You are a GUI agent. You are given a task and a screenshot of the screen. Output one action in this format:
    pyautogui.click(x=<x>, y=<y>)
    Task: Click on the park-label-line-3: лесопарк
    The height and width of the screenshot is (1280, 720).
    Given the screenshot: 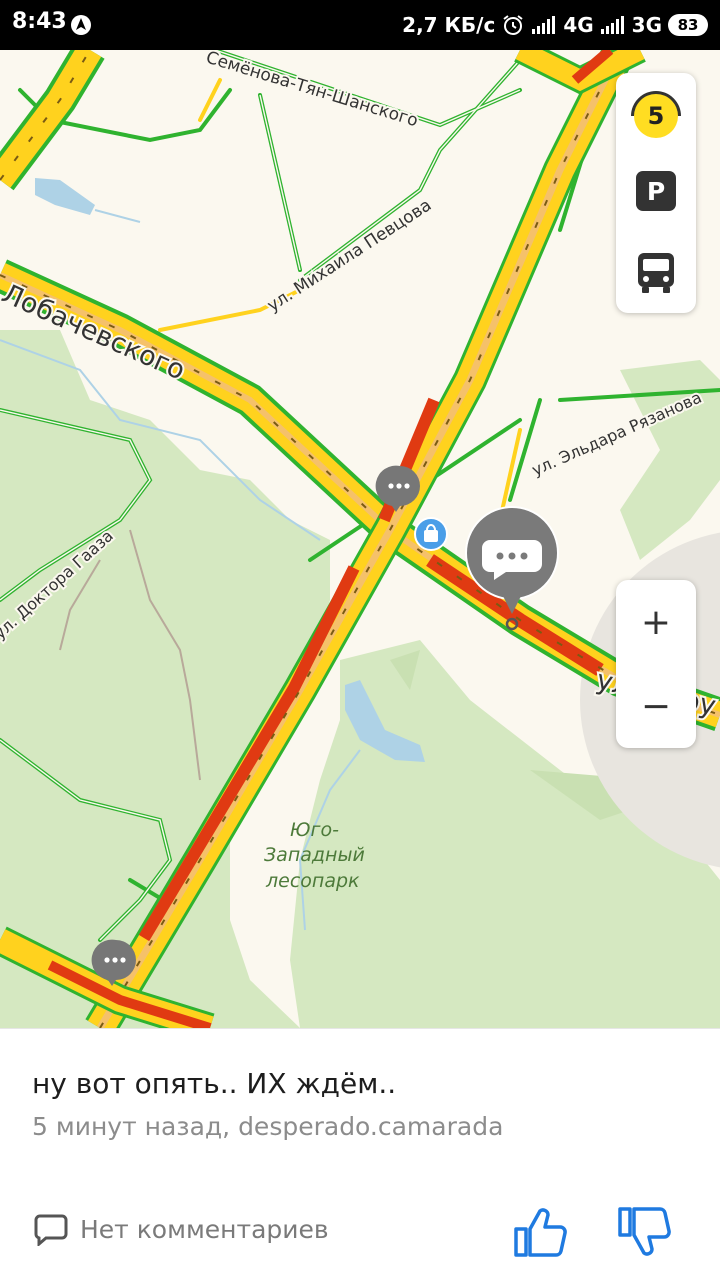 What is the action you would take?
    pyautogui.click(x=312, y=881)
    